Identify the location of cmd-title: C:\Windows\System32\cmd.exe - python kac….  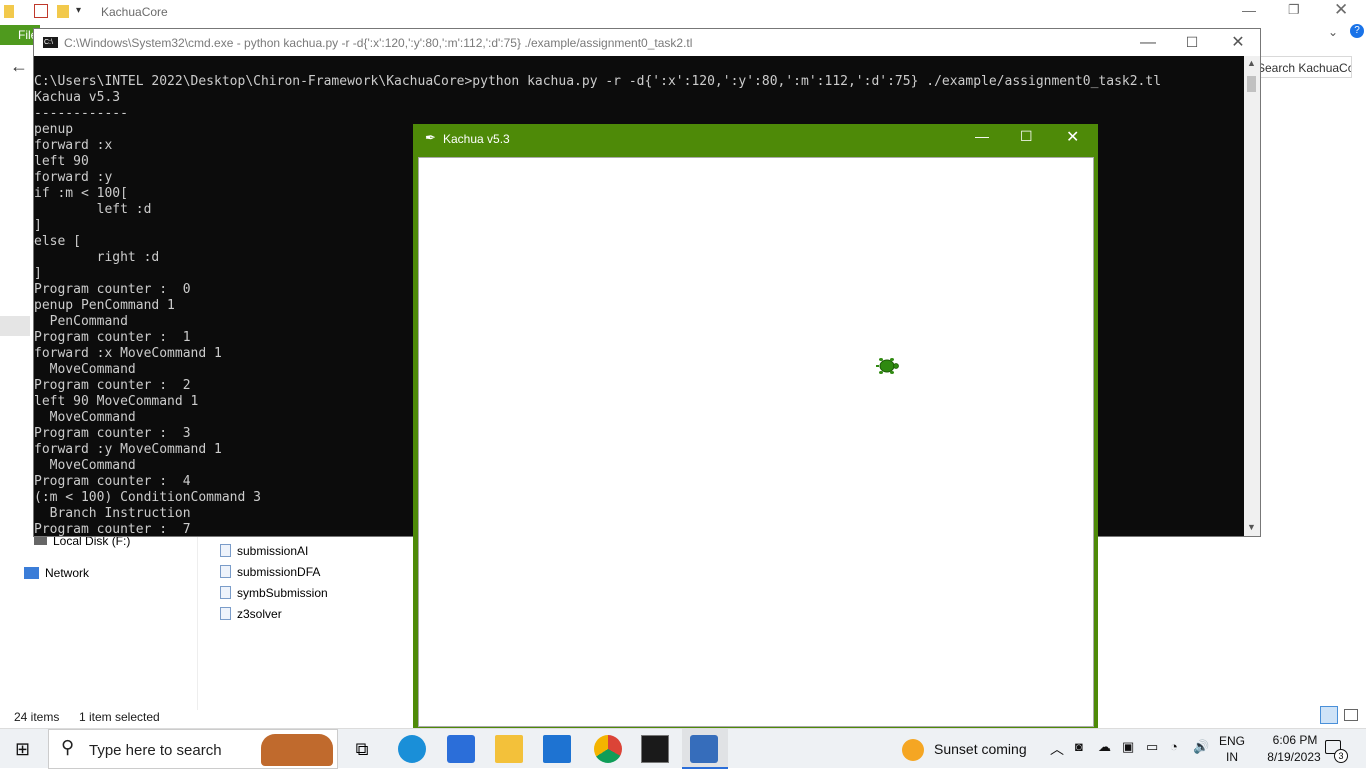
(378, 43).